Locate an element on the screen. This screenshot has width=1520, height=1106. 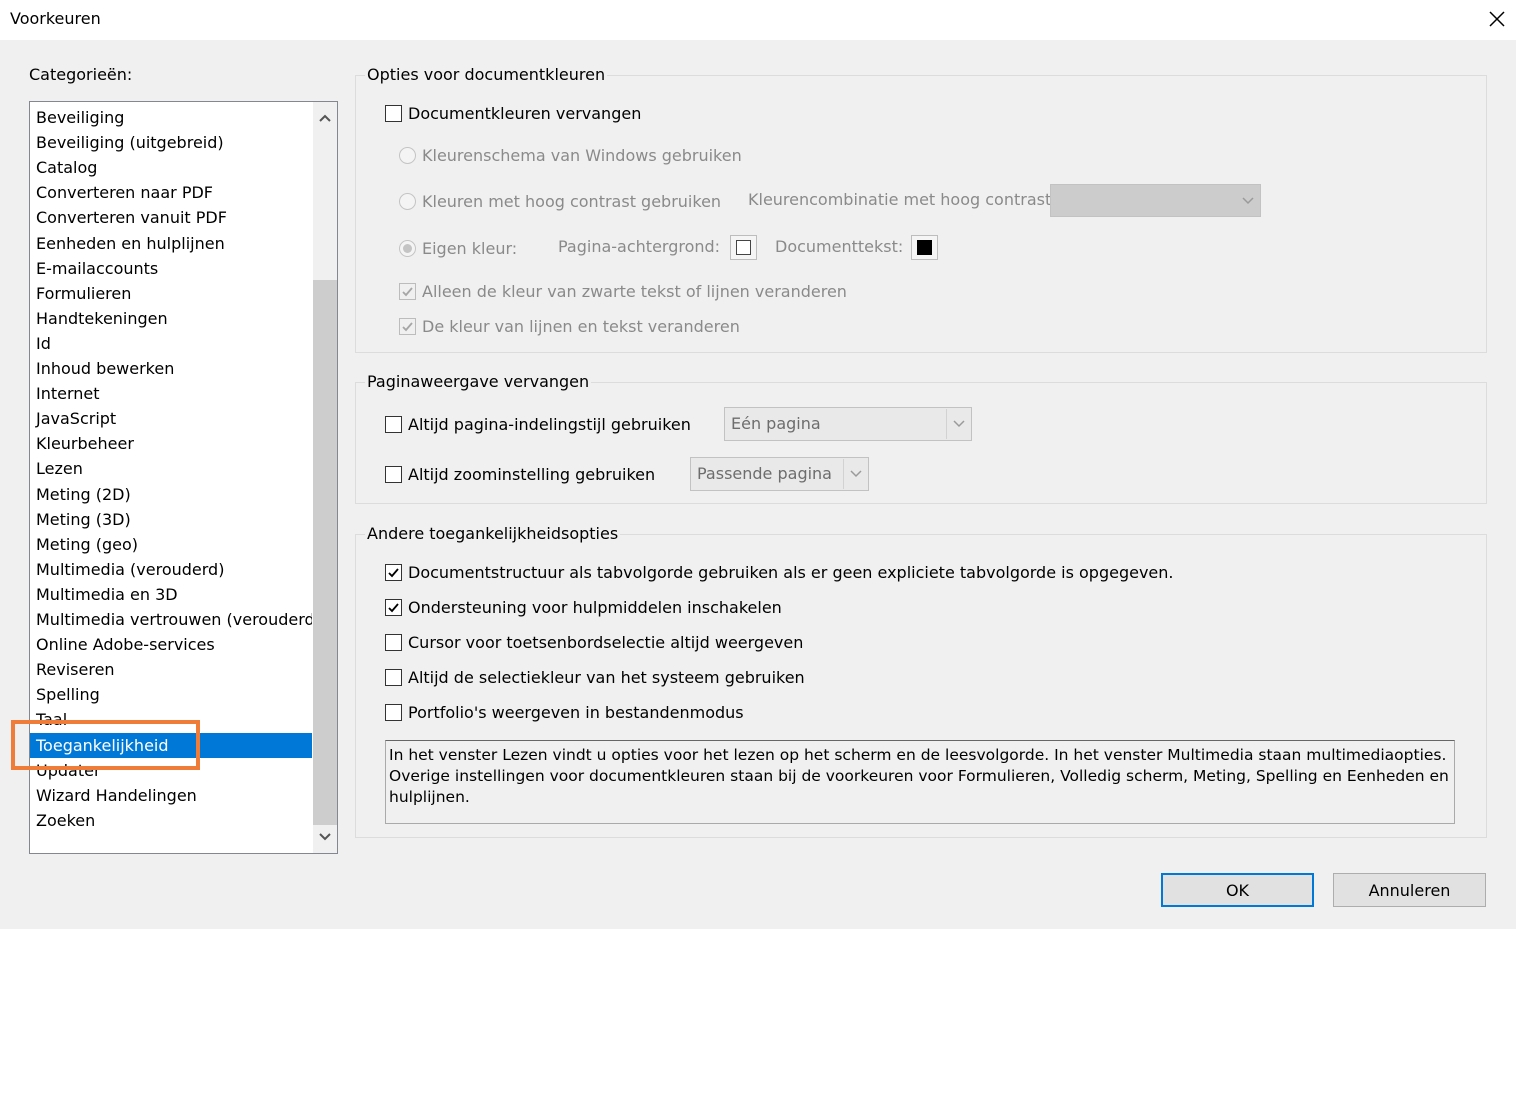
category-item: Id is located at coordinates (171, 343).